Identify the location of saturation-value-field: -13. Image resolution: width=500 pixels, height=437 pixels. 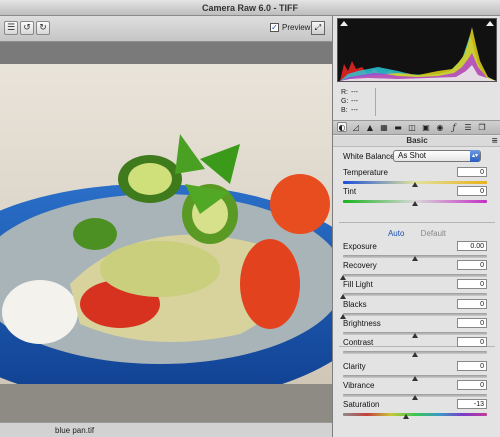
(472, 404).